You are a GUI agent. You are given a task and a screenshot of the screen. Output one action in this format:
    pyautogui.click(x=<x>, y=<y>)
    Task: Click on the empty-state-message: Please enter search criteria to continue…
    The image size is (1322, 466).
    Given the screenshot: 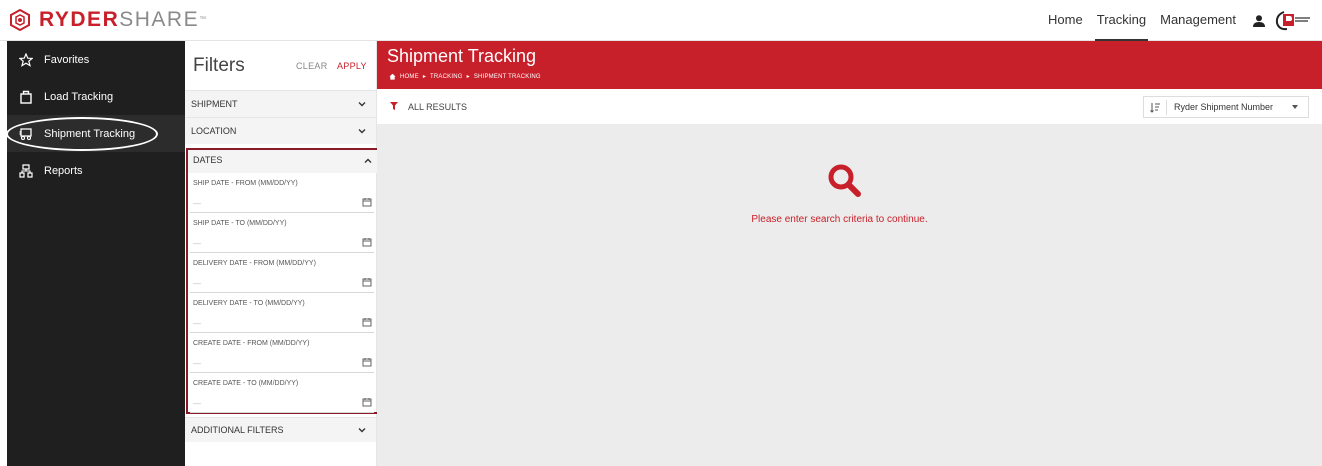 What is the action you would take?
    pyautogui.click(x=839, y=219)
    